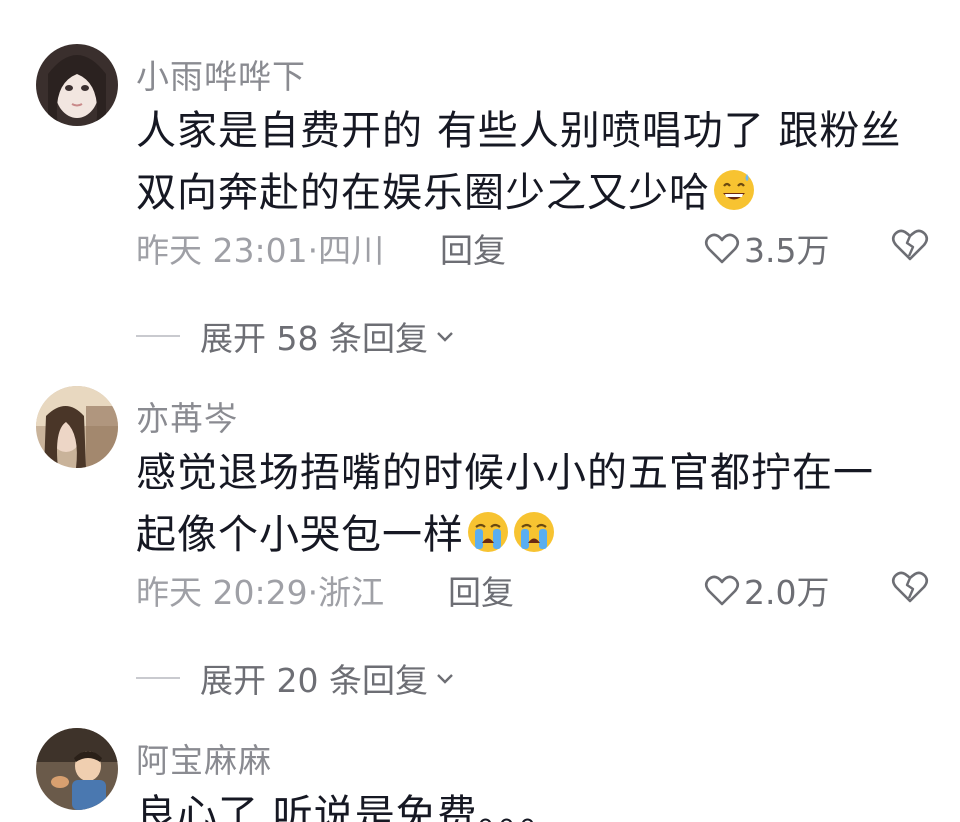 The image size is (960, 822). I want to click on like-count: 3.5万, so click(787, 250).